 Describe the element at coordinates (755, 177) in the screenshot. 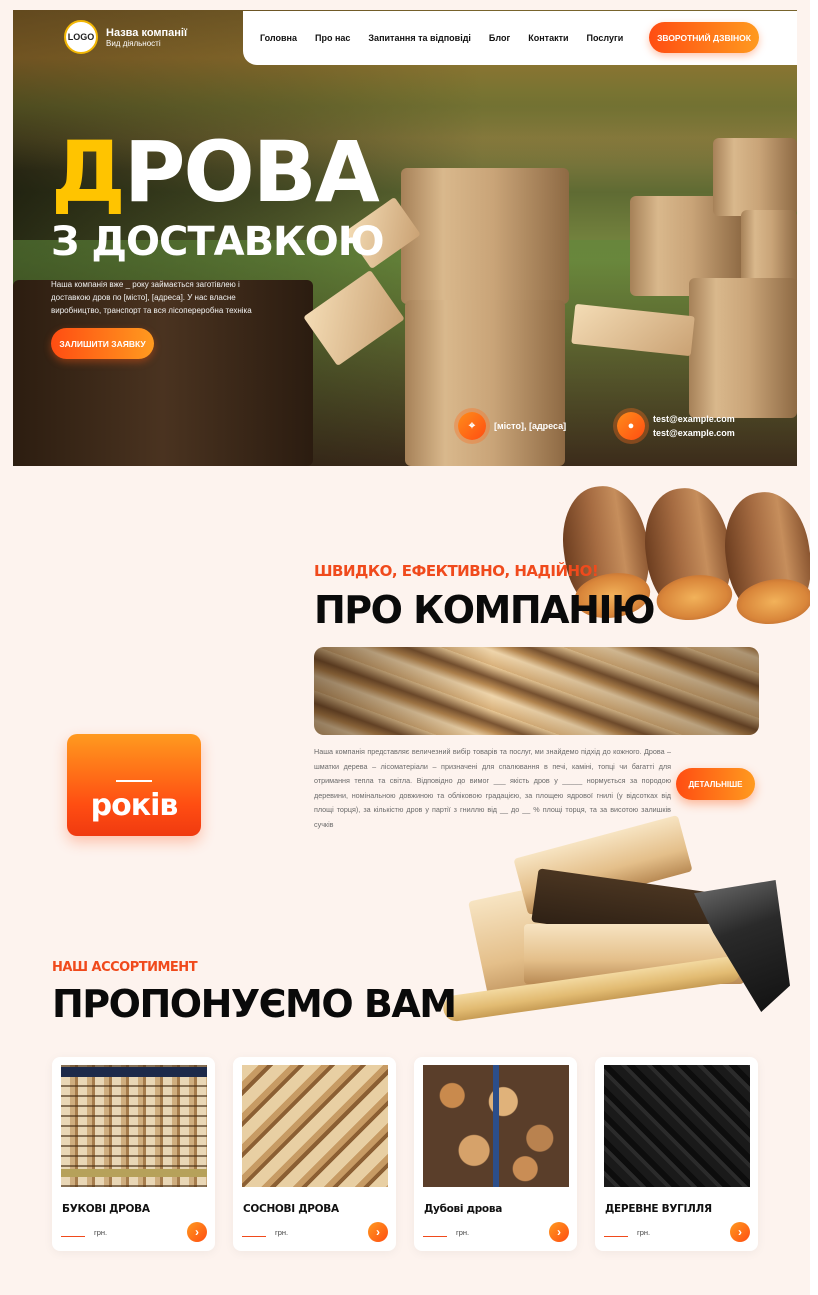

I see `log-far-right-image` at that location.